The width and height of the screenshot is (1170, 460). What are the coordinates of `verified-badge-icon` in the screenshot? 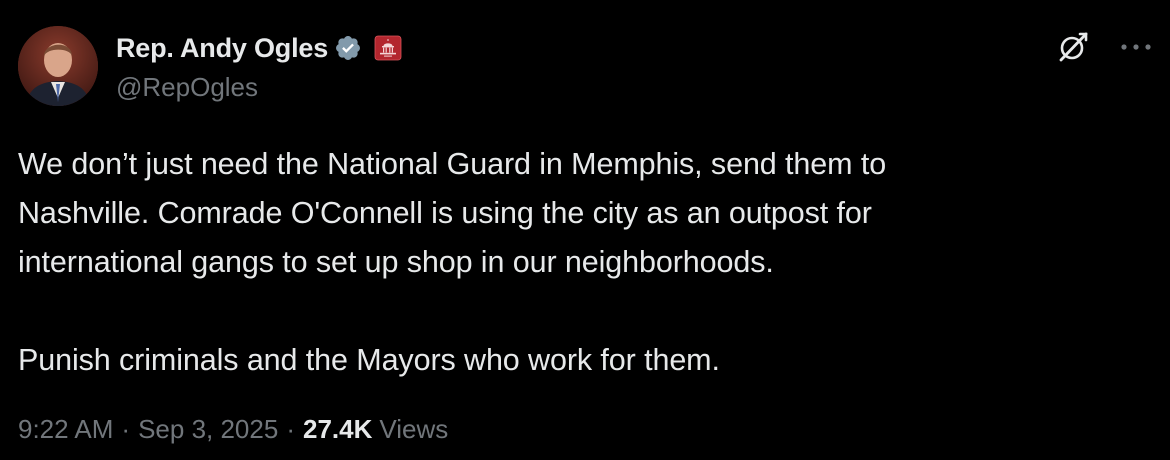 It's located at (348, 48).